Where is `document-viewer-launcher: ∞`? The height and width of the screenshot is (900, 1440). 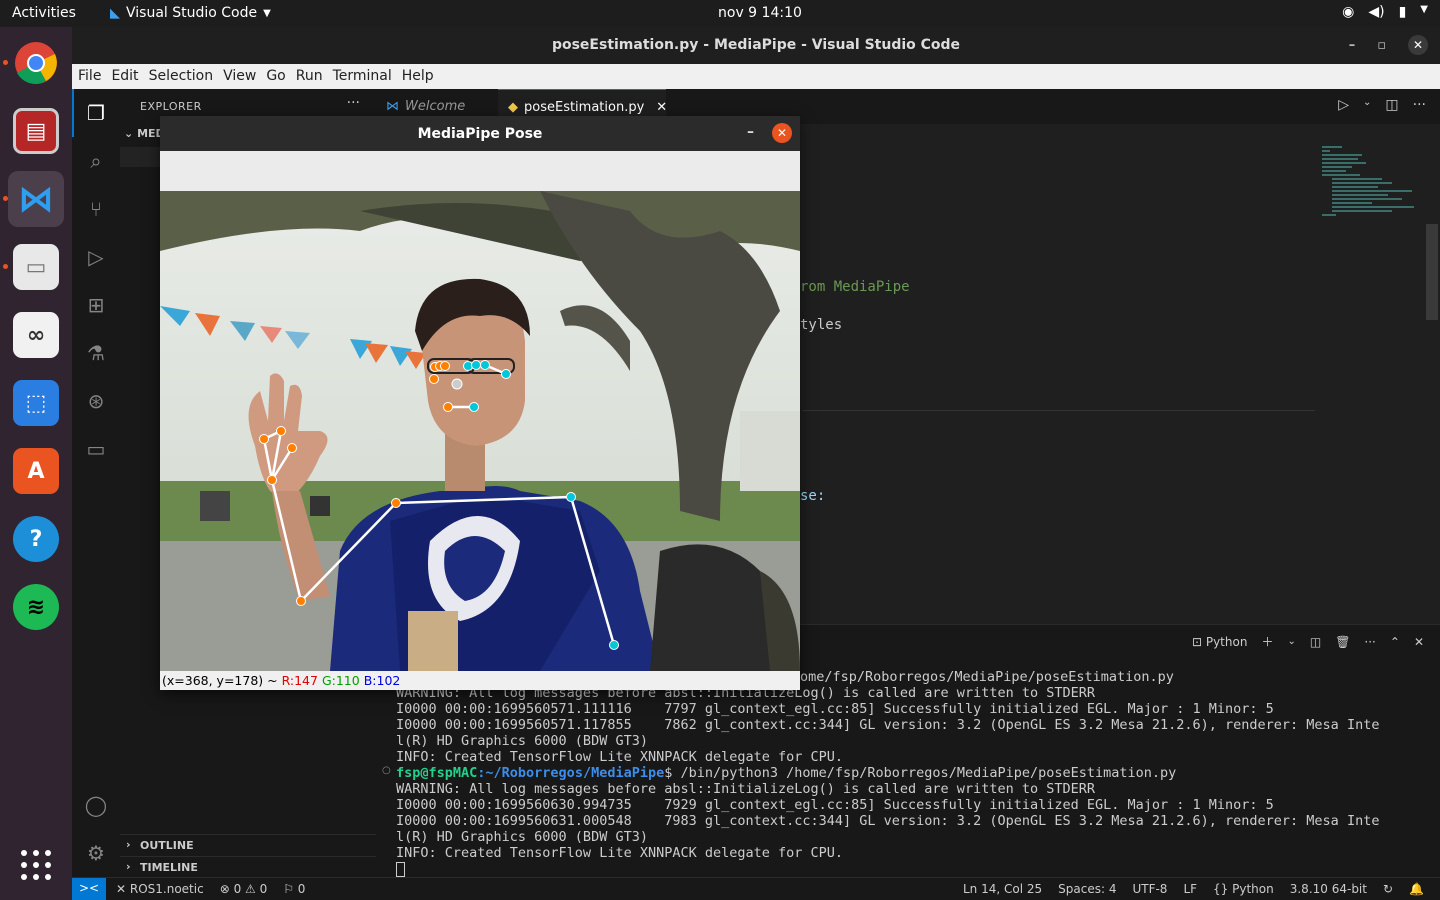 document-viewer-launcher: ∞ is located at coordinates (36, 335).